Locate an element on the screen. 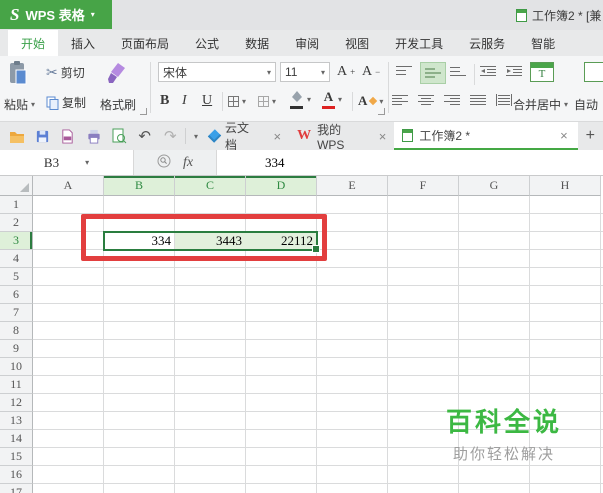  column-header-H: H is located at coordinates (565, 186).